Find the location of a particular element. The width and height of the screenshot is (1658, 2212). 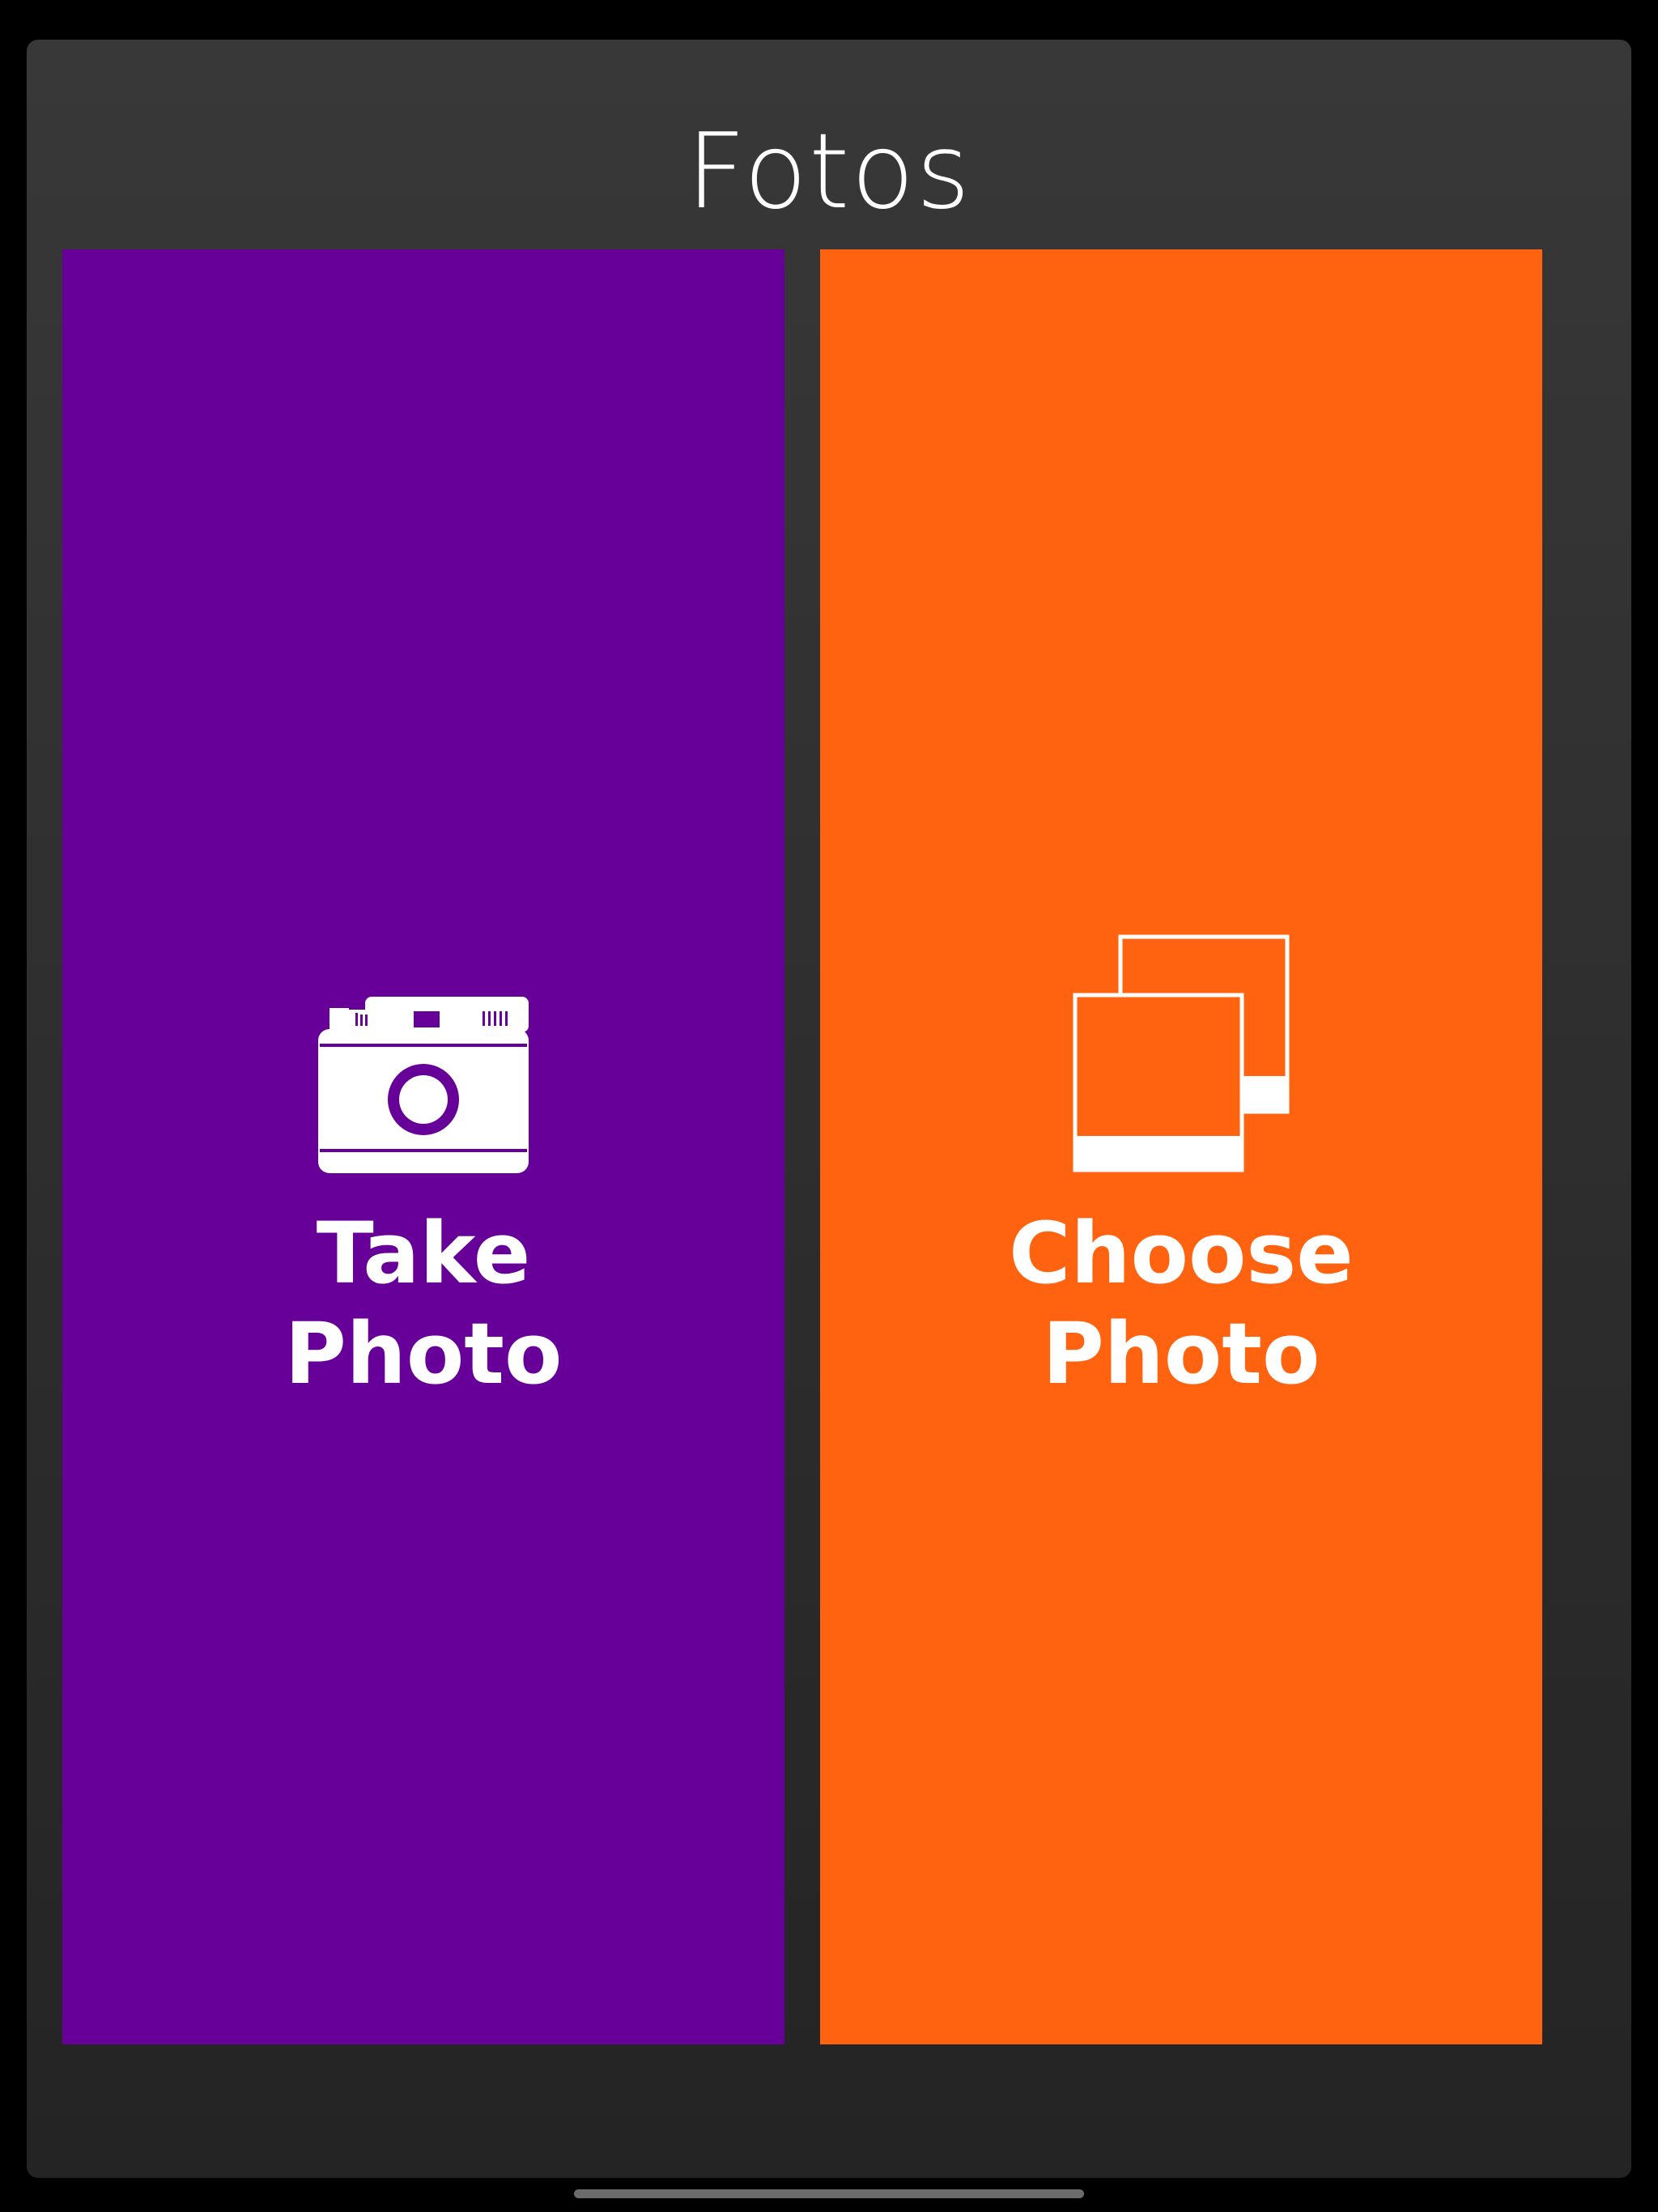

choose-photo-label: Choose Photo is located at coordinates (1181, 1304).